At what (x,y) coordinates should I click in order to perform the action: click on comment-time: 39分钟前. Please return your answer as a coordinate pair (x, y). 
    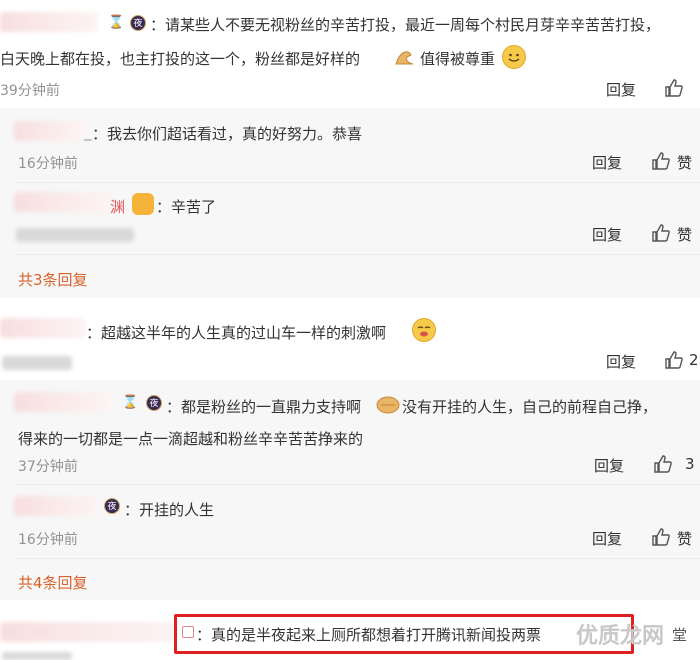
    Looking at the image, I should click on (30, 91).